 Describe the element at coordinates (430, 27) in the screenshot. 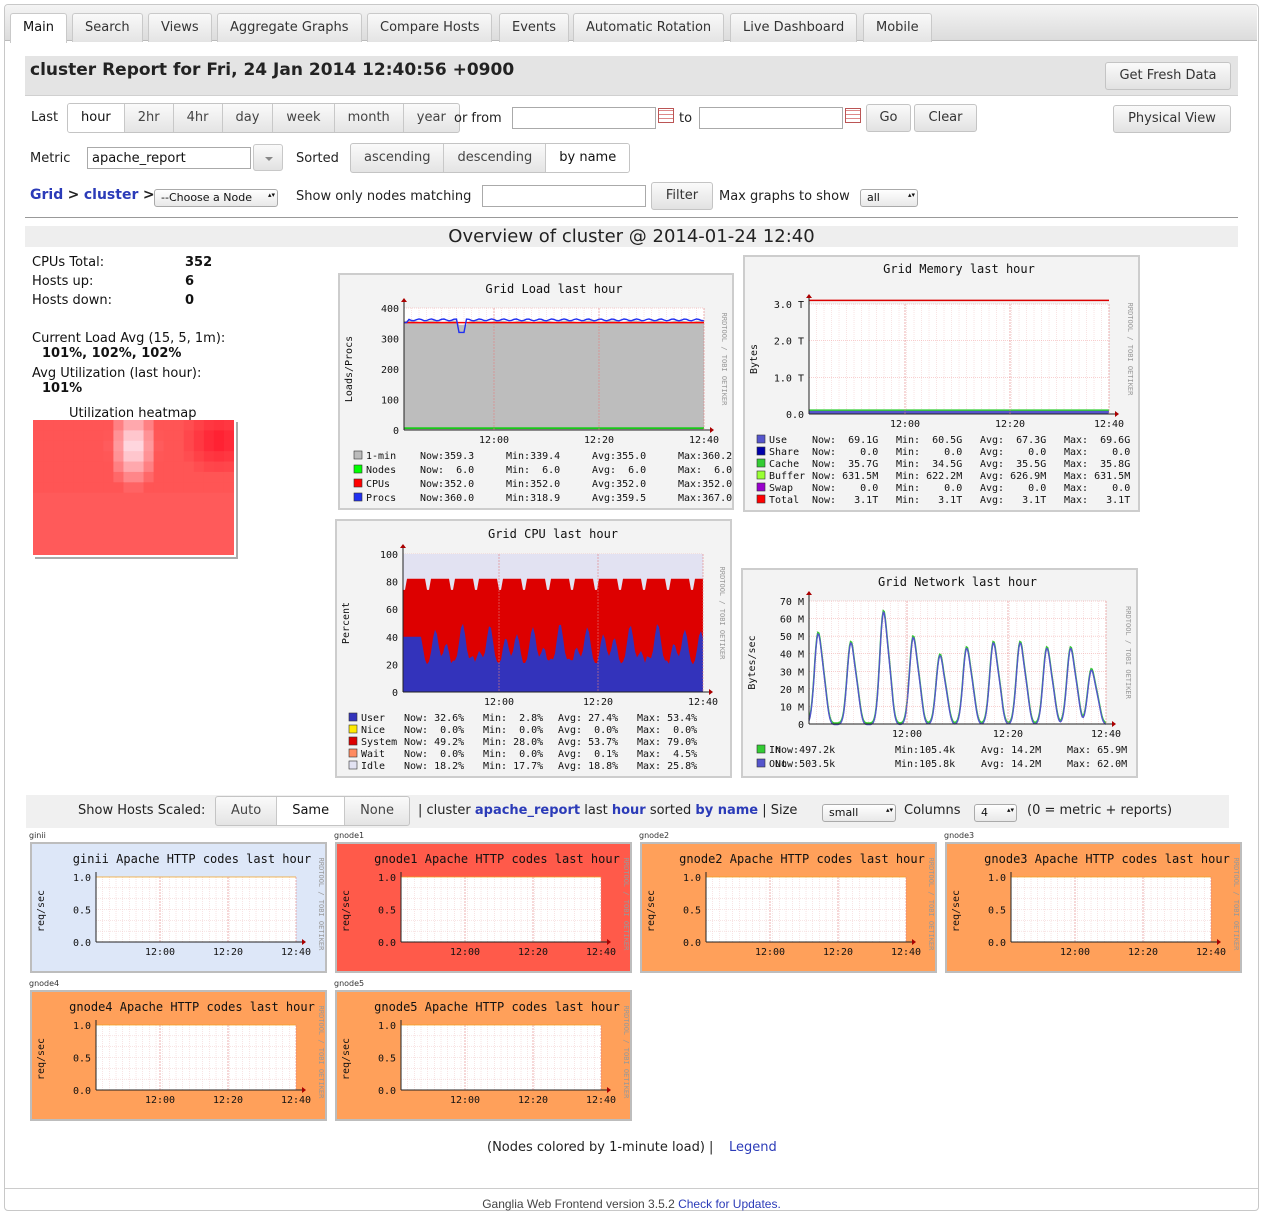

I see `tab-compare-hosts: Compare Hosts` at that location.